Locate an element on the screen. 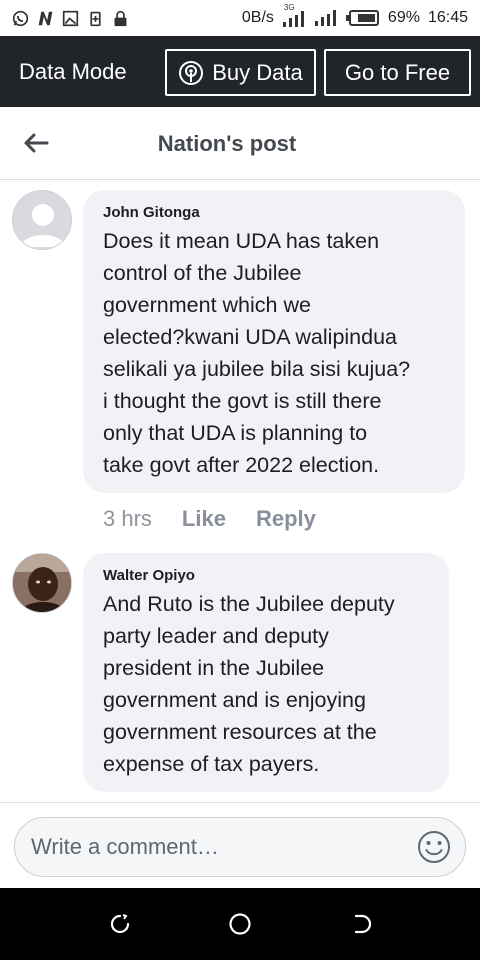  page-title: Nation's post is located at coordinates (227, 143).